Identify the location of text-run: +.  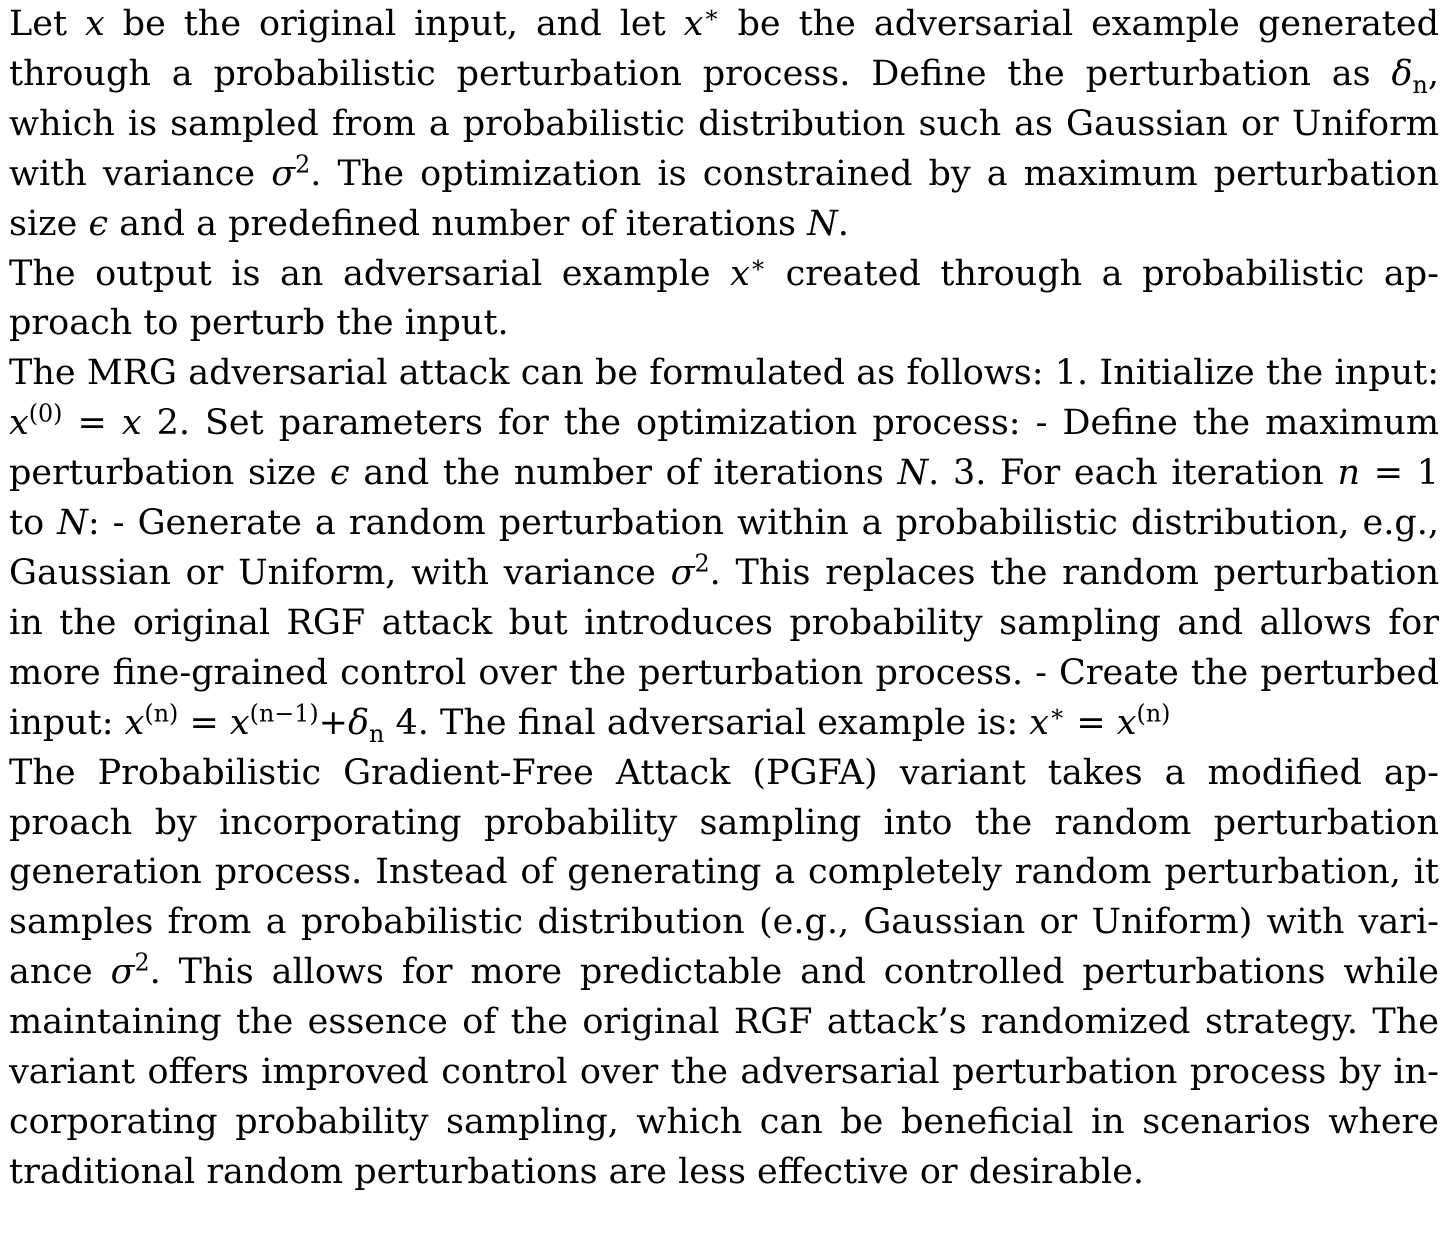
(333, 722).